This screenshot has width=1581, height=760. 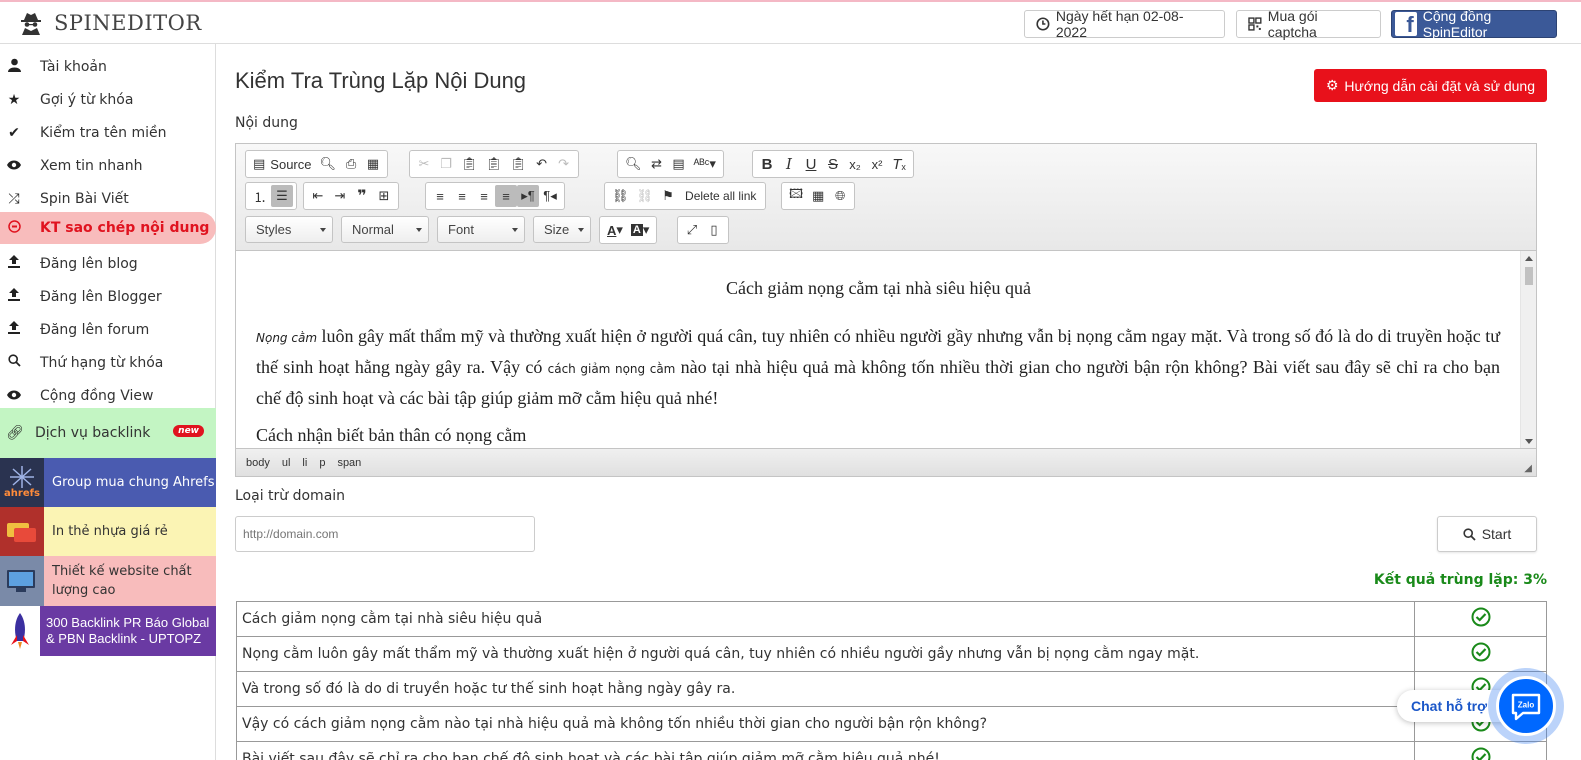 What do you see at coordinates (833, 164) in the screenshot?
I see `strike-icon: S` at bounding box center [833, 164].